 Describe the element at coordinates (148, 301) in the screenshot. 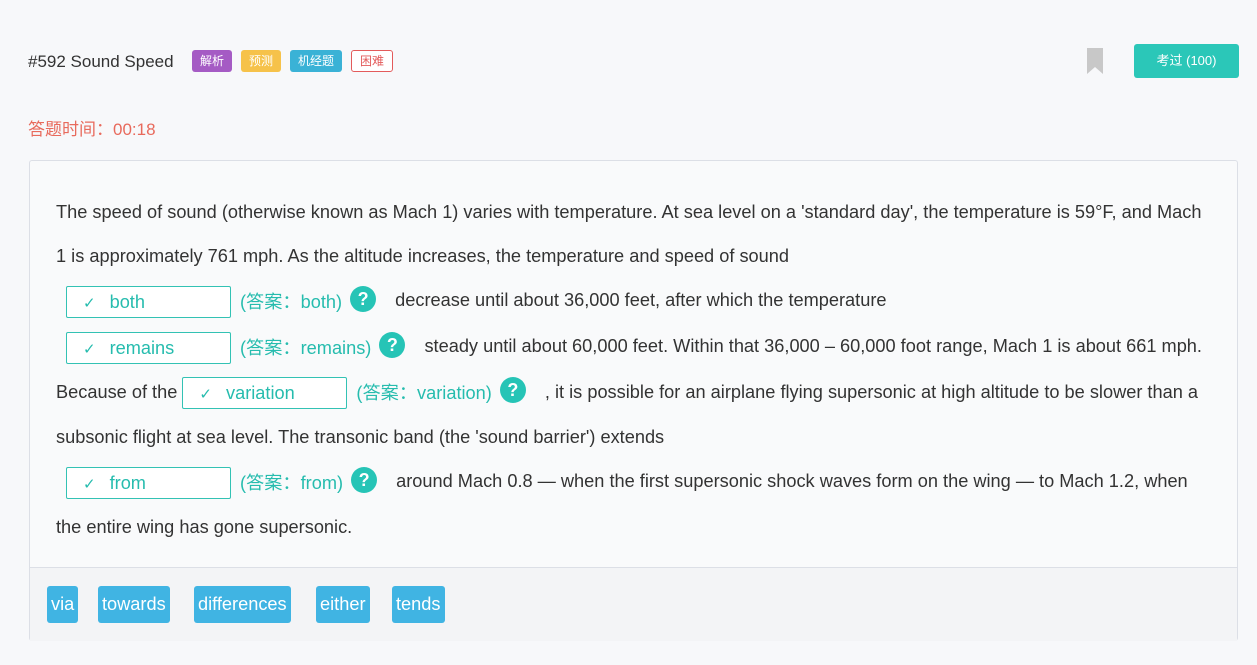

I see `blank-input: ✓ both` at that location.